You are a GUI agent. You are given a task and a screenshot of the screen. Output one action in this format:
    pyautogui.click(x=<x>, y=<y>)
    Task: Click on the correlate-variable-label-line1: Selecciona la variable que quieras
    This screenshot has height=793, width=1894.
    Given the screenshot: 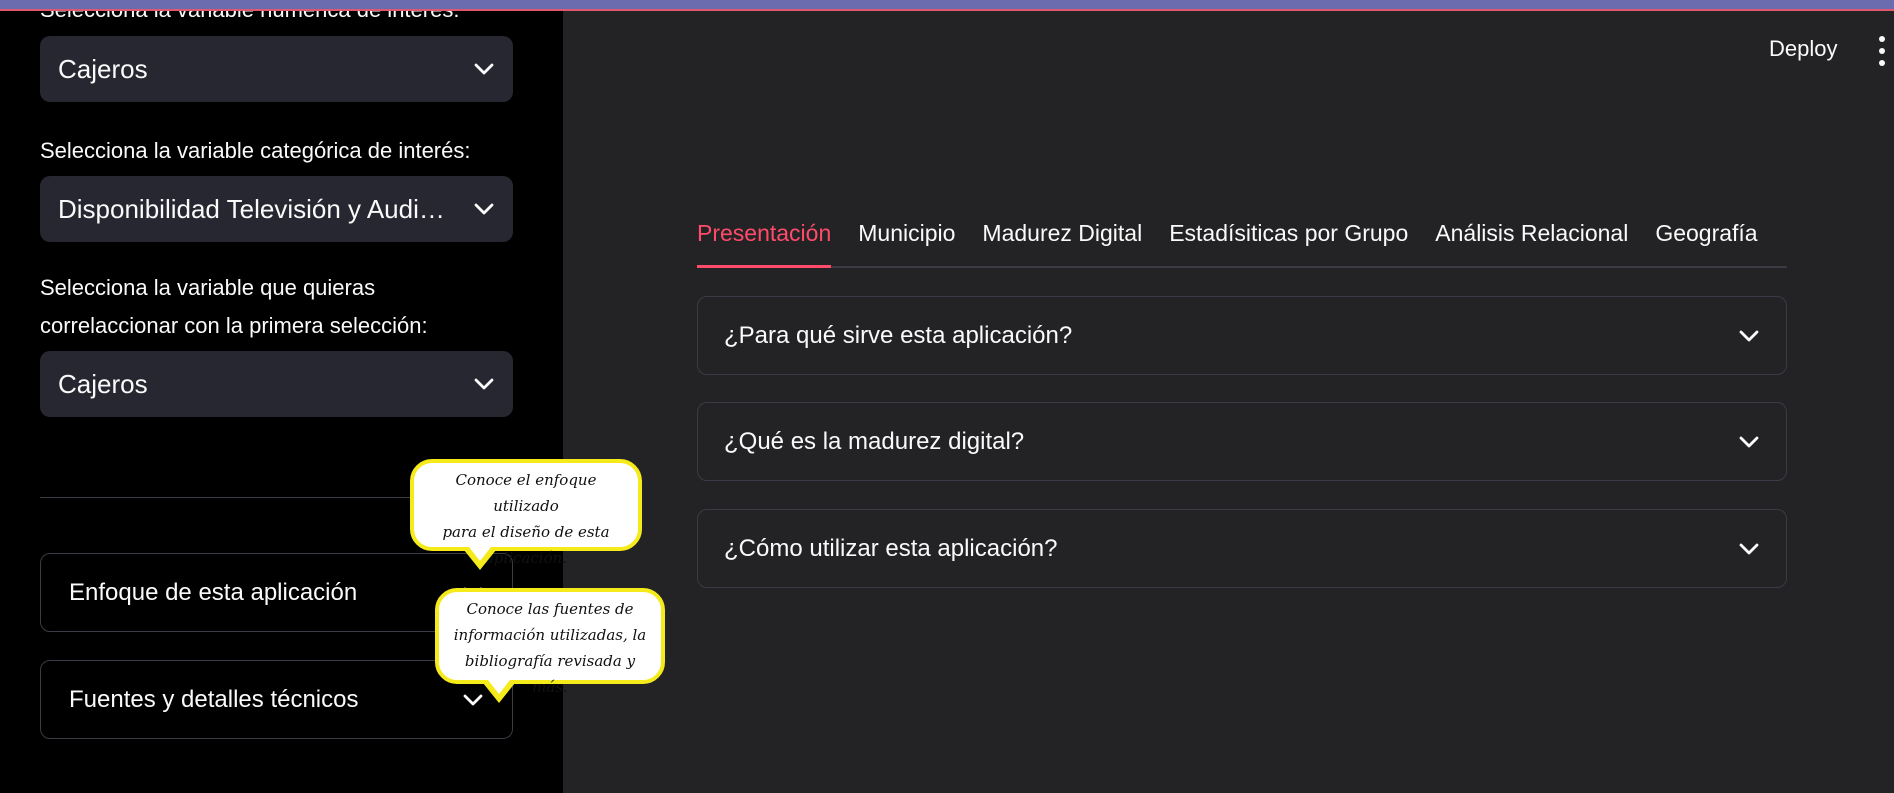 What is the action you would take?
    pyautogui.click(x=208, y=287)
    